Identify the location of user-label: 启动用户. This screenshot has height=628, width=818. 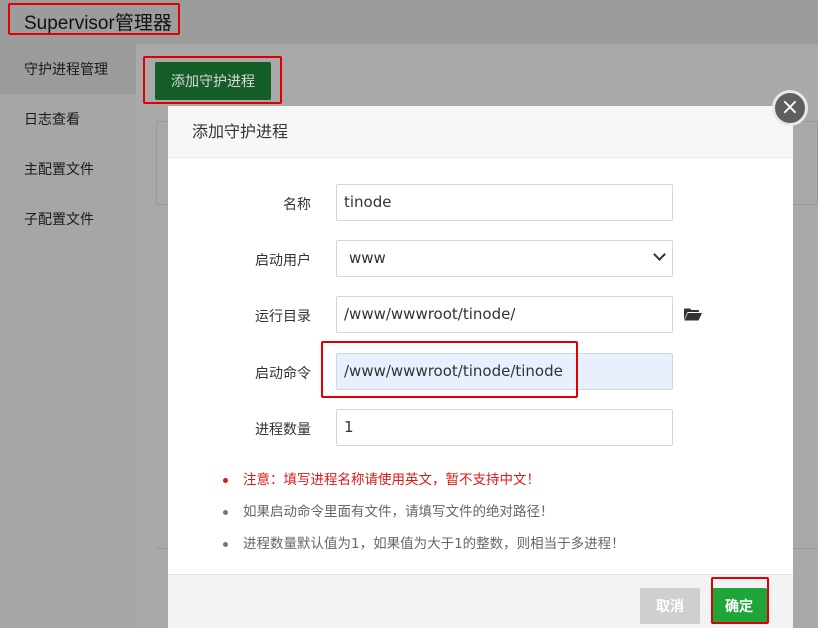
(283, 261).